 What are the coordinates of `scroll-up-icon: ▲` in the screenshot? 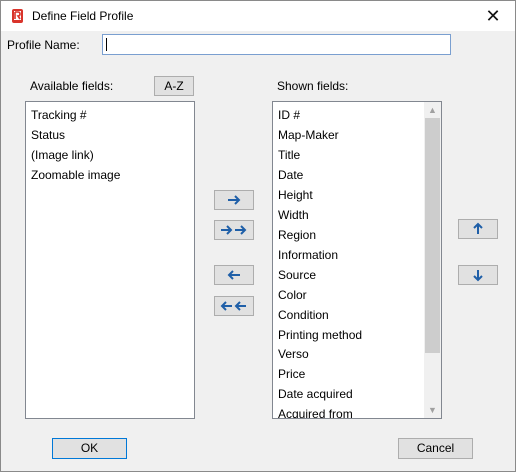 It's located at (432, 110).